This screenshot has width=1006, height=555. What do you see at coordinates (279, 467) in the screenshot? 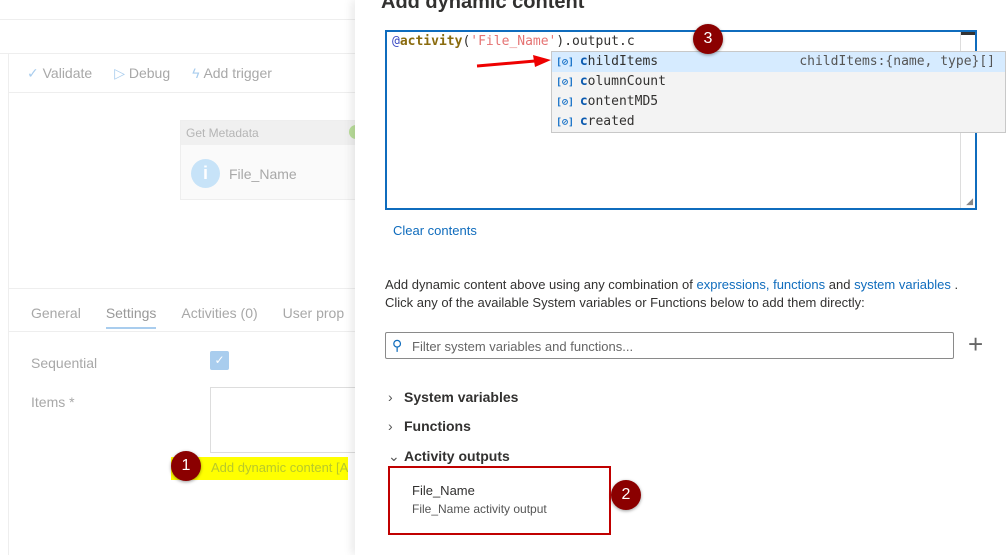
I see `add-dynamic-content-link: Add dynamic content [Alt` at bounding box center [279, 467].